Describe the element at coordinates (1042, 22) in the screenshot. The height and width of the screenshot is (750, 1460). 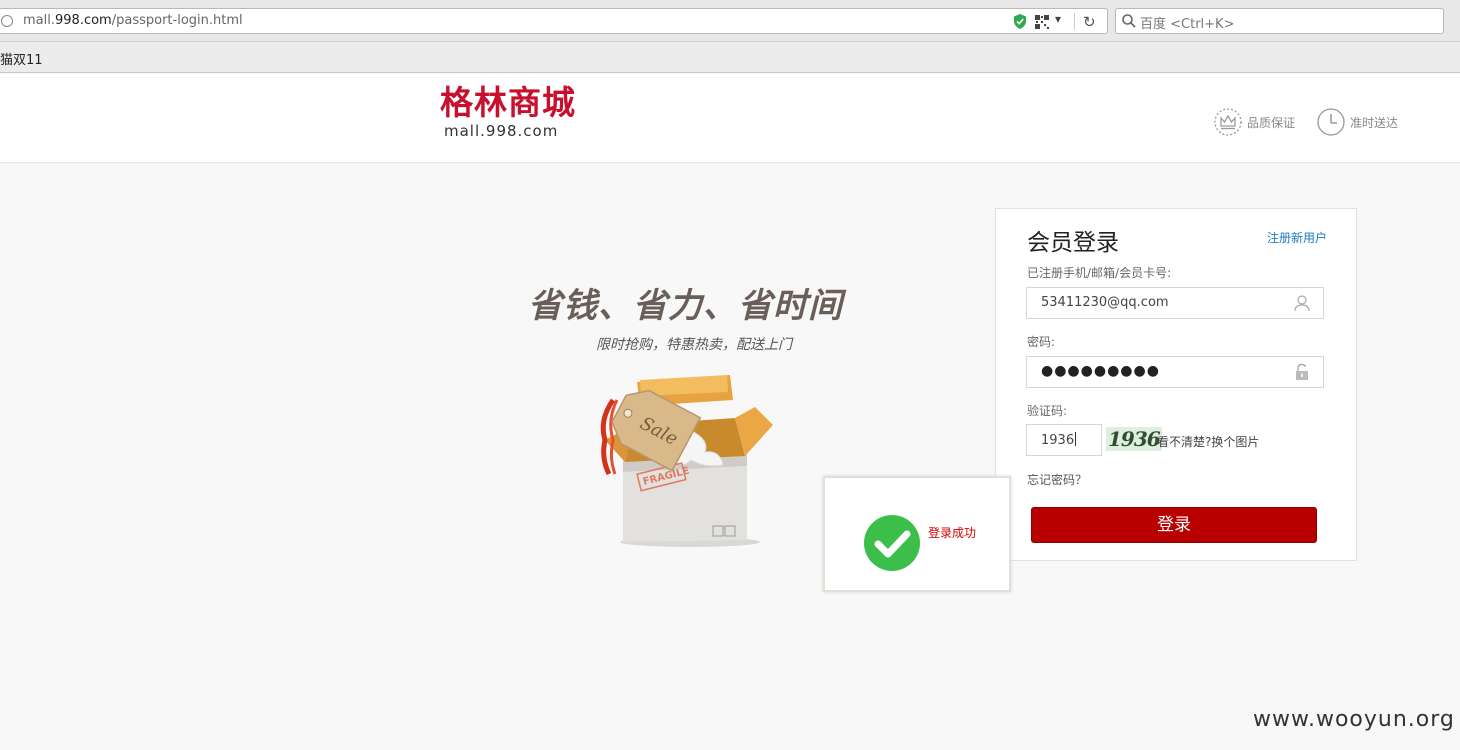
I see `qr-code-icon` at that location.